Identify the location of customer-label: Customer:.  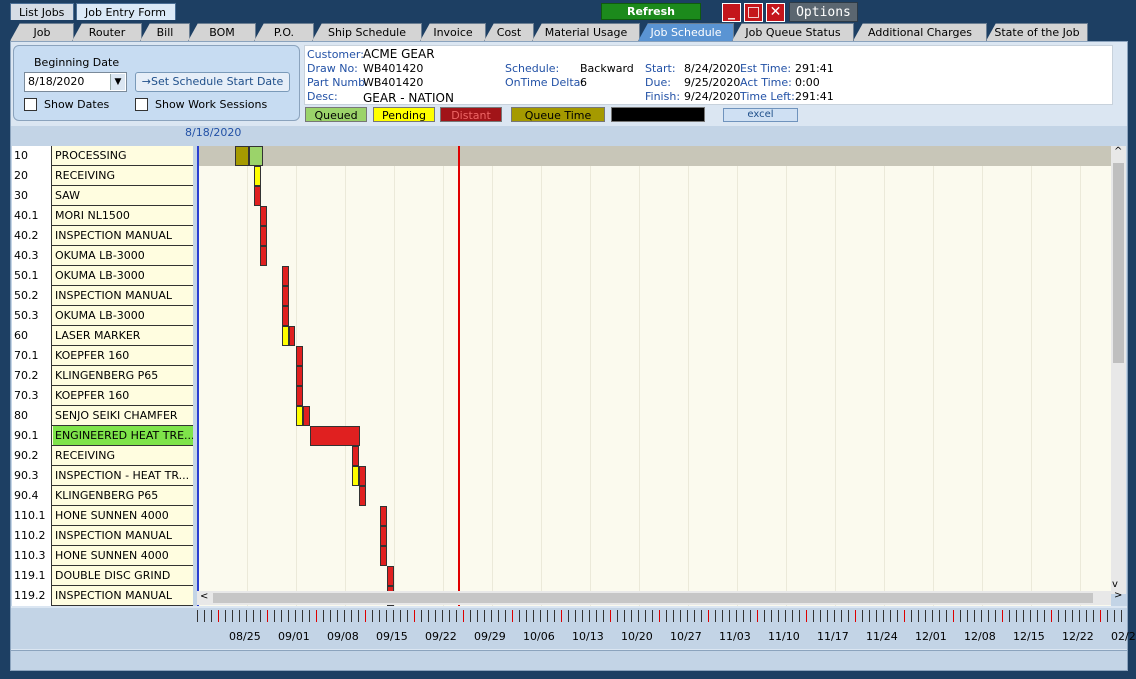
(335, 54).